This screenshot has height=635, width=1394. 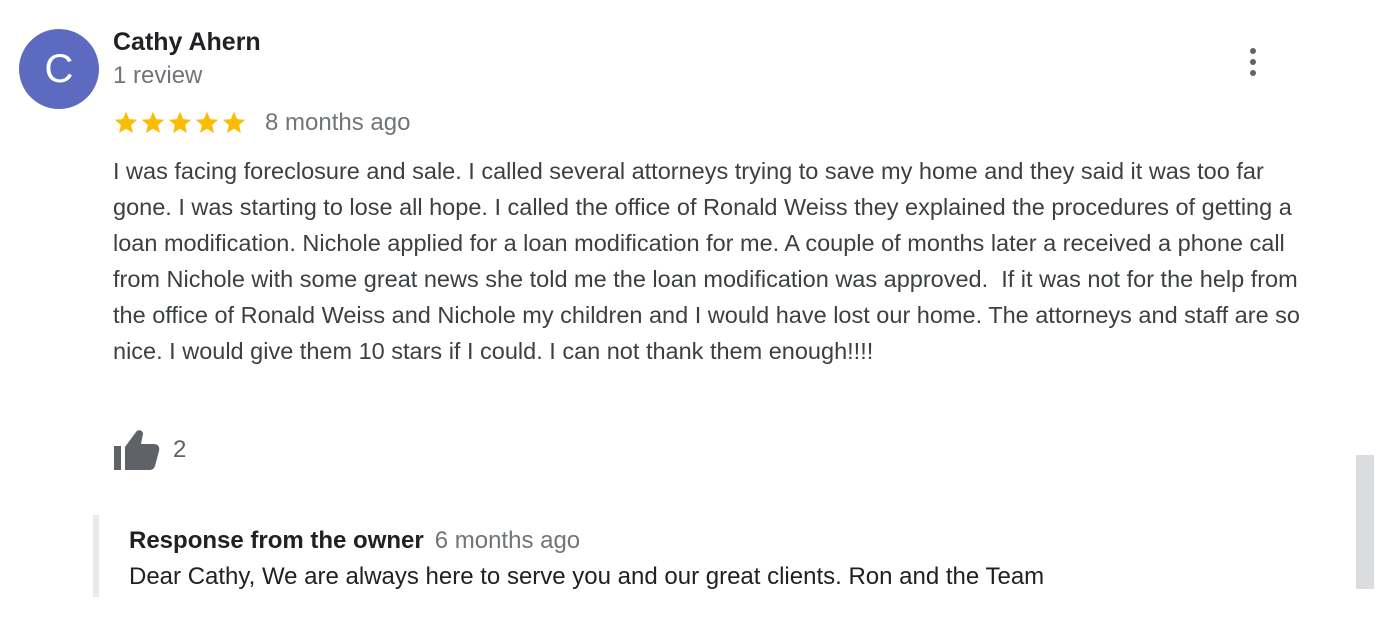 I want to click on star-rating, so click(x=180, y=123).